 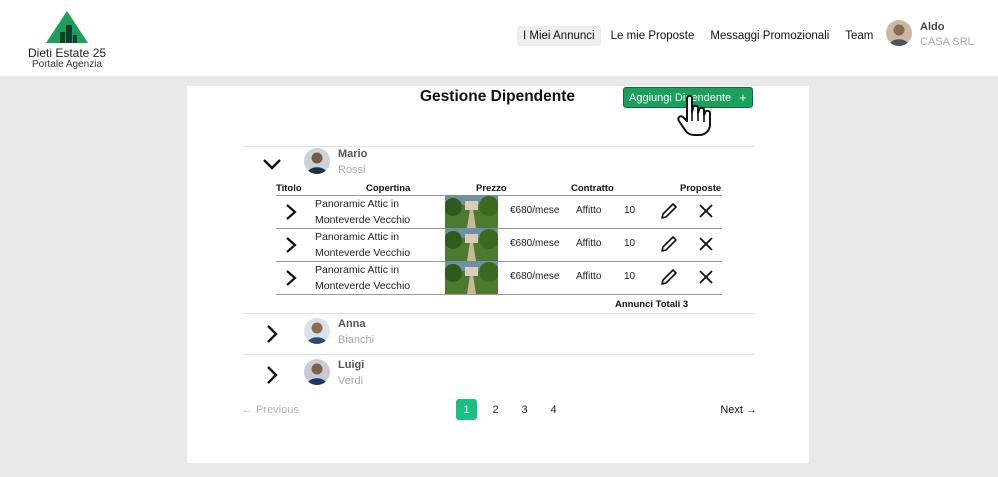 I want to click on column-proposals: Proposte, so click(x=701, y=188).